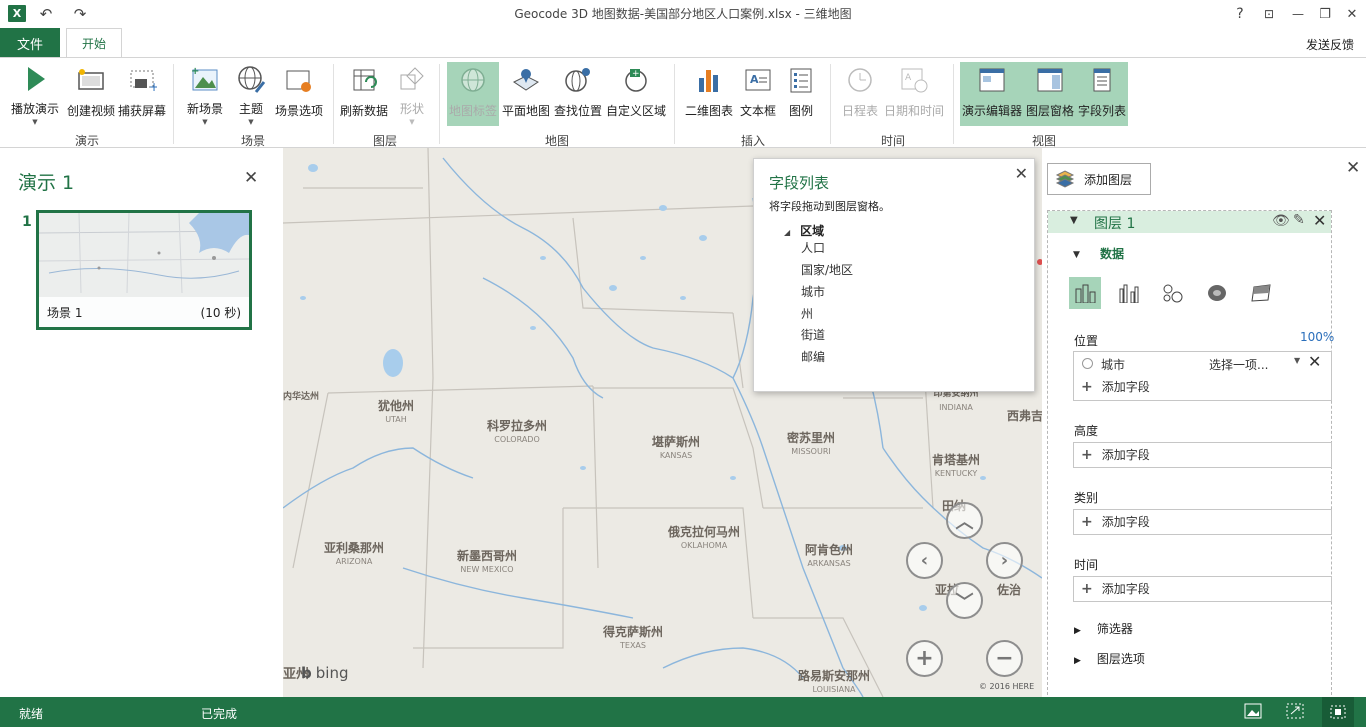 The width and height of the screenshot is (1366, 727). What do you see at coordinates (709, 94) in the screenshot?
I see `2d-chart-button: 二维图表` at bounding box center [709, 94].